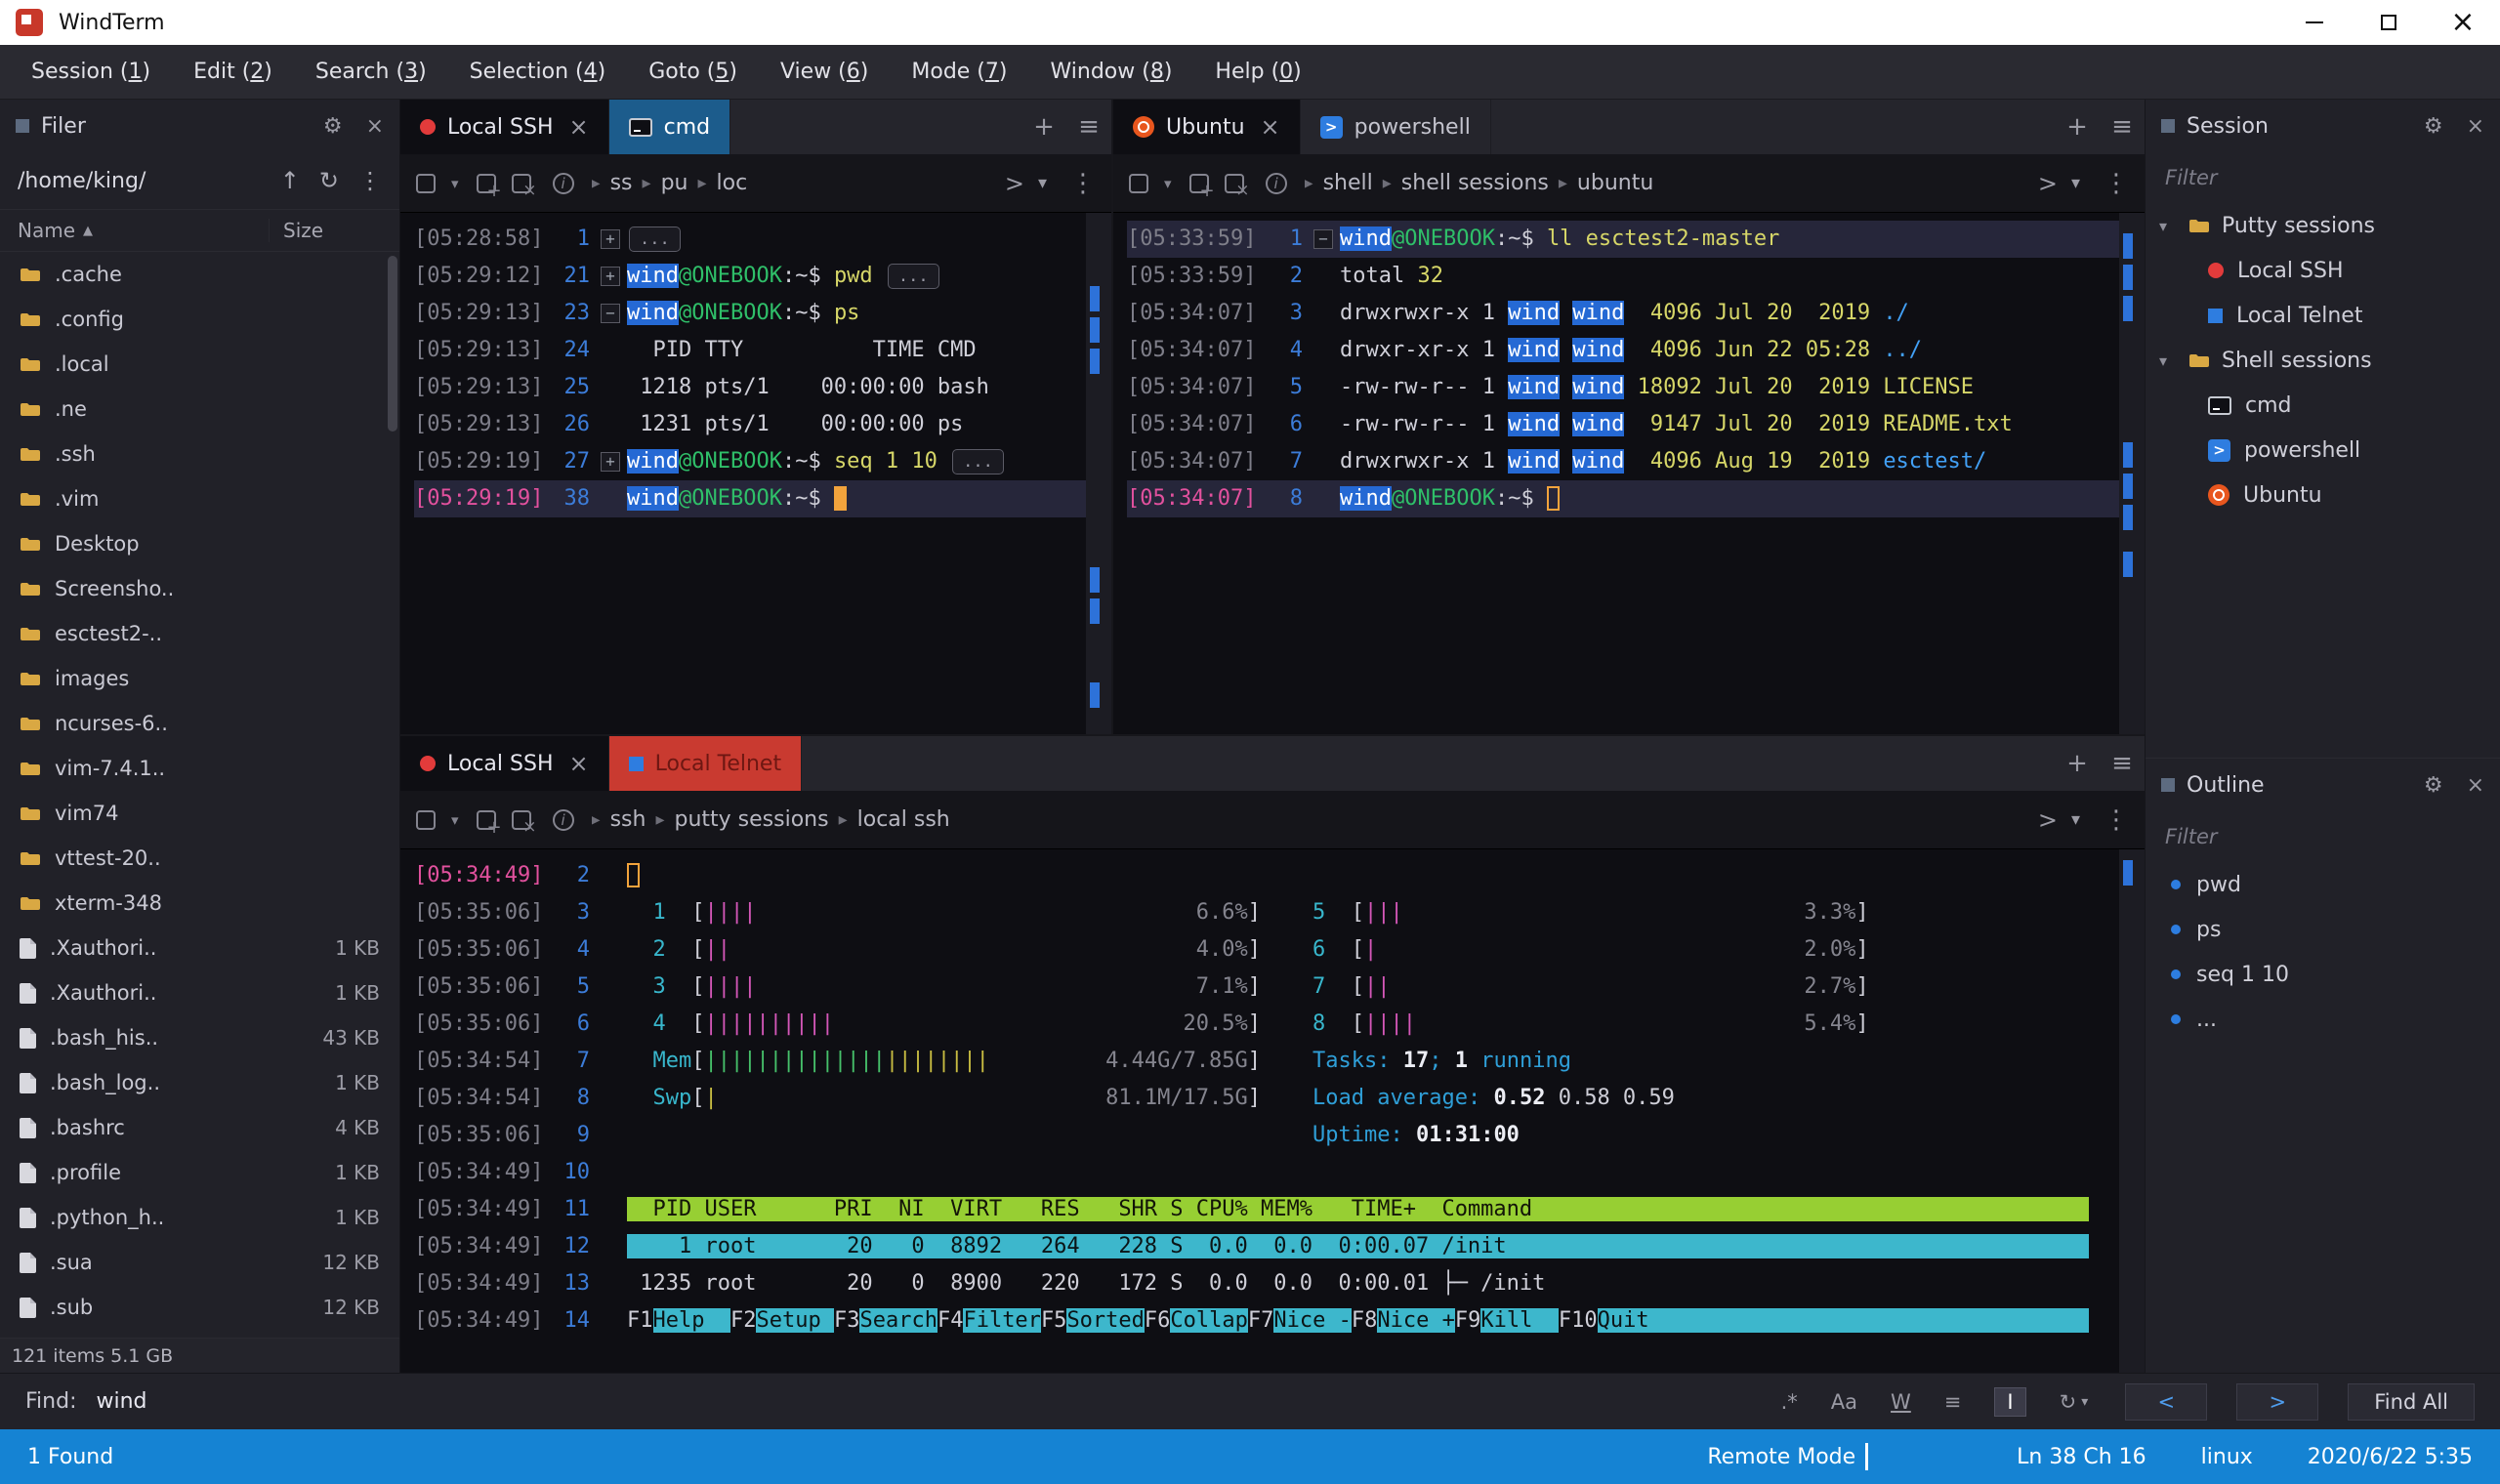  What do you see at coordinates (2277, 1401) in the screenshot?
I see `find-next-button: >` at bounding box center [2277, 1401].